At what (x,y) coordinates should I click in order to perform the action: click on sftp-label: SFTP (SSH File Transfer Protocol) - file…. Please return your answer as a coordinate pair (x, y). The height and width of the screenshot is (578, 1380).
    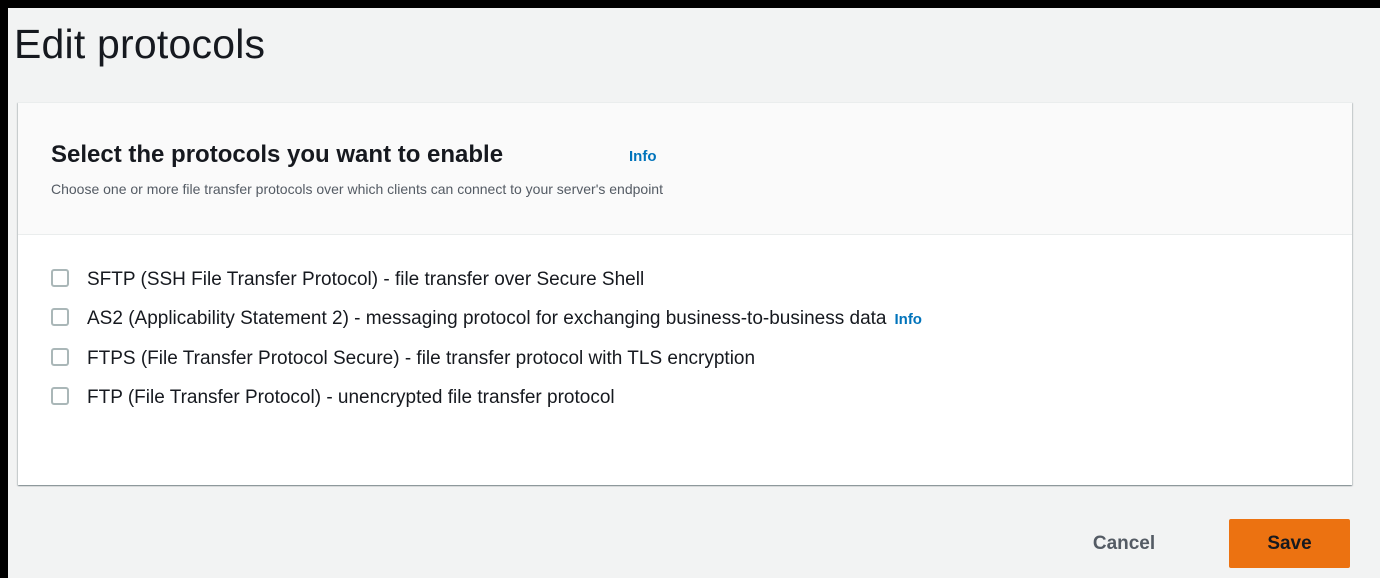
    Looking at the image, I should click on (365, 279).